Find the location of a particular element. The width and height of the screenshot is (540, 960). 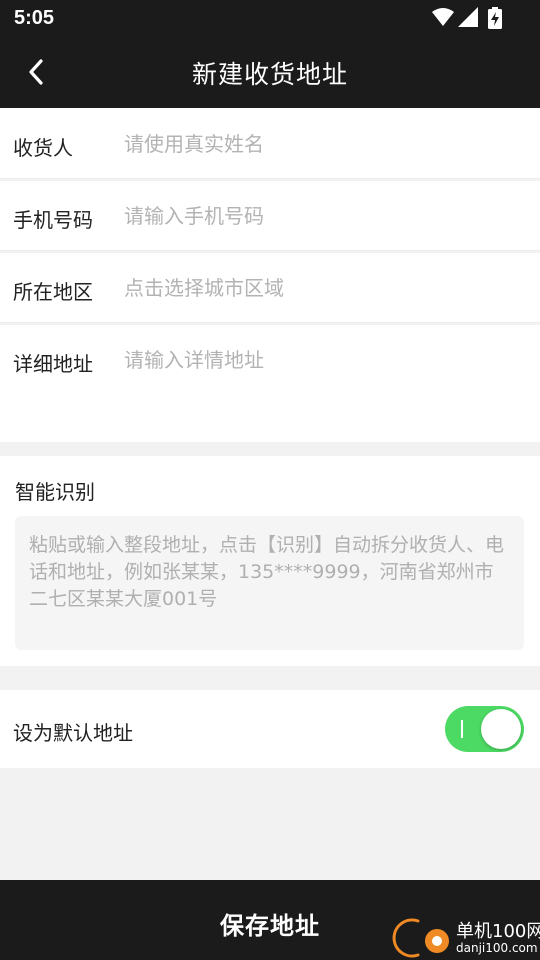

wifi-icon is located at coordinates (443, 17).